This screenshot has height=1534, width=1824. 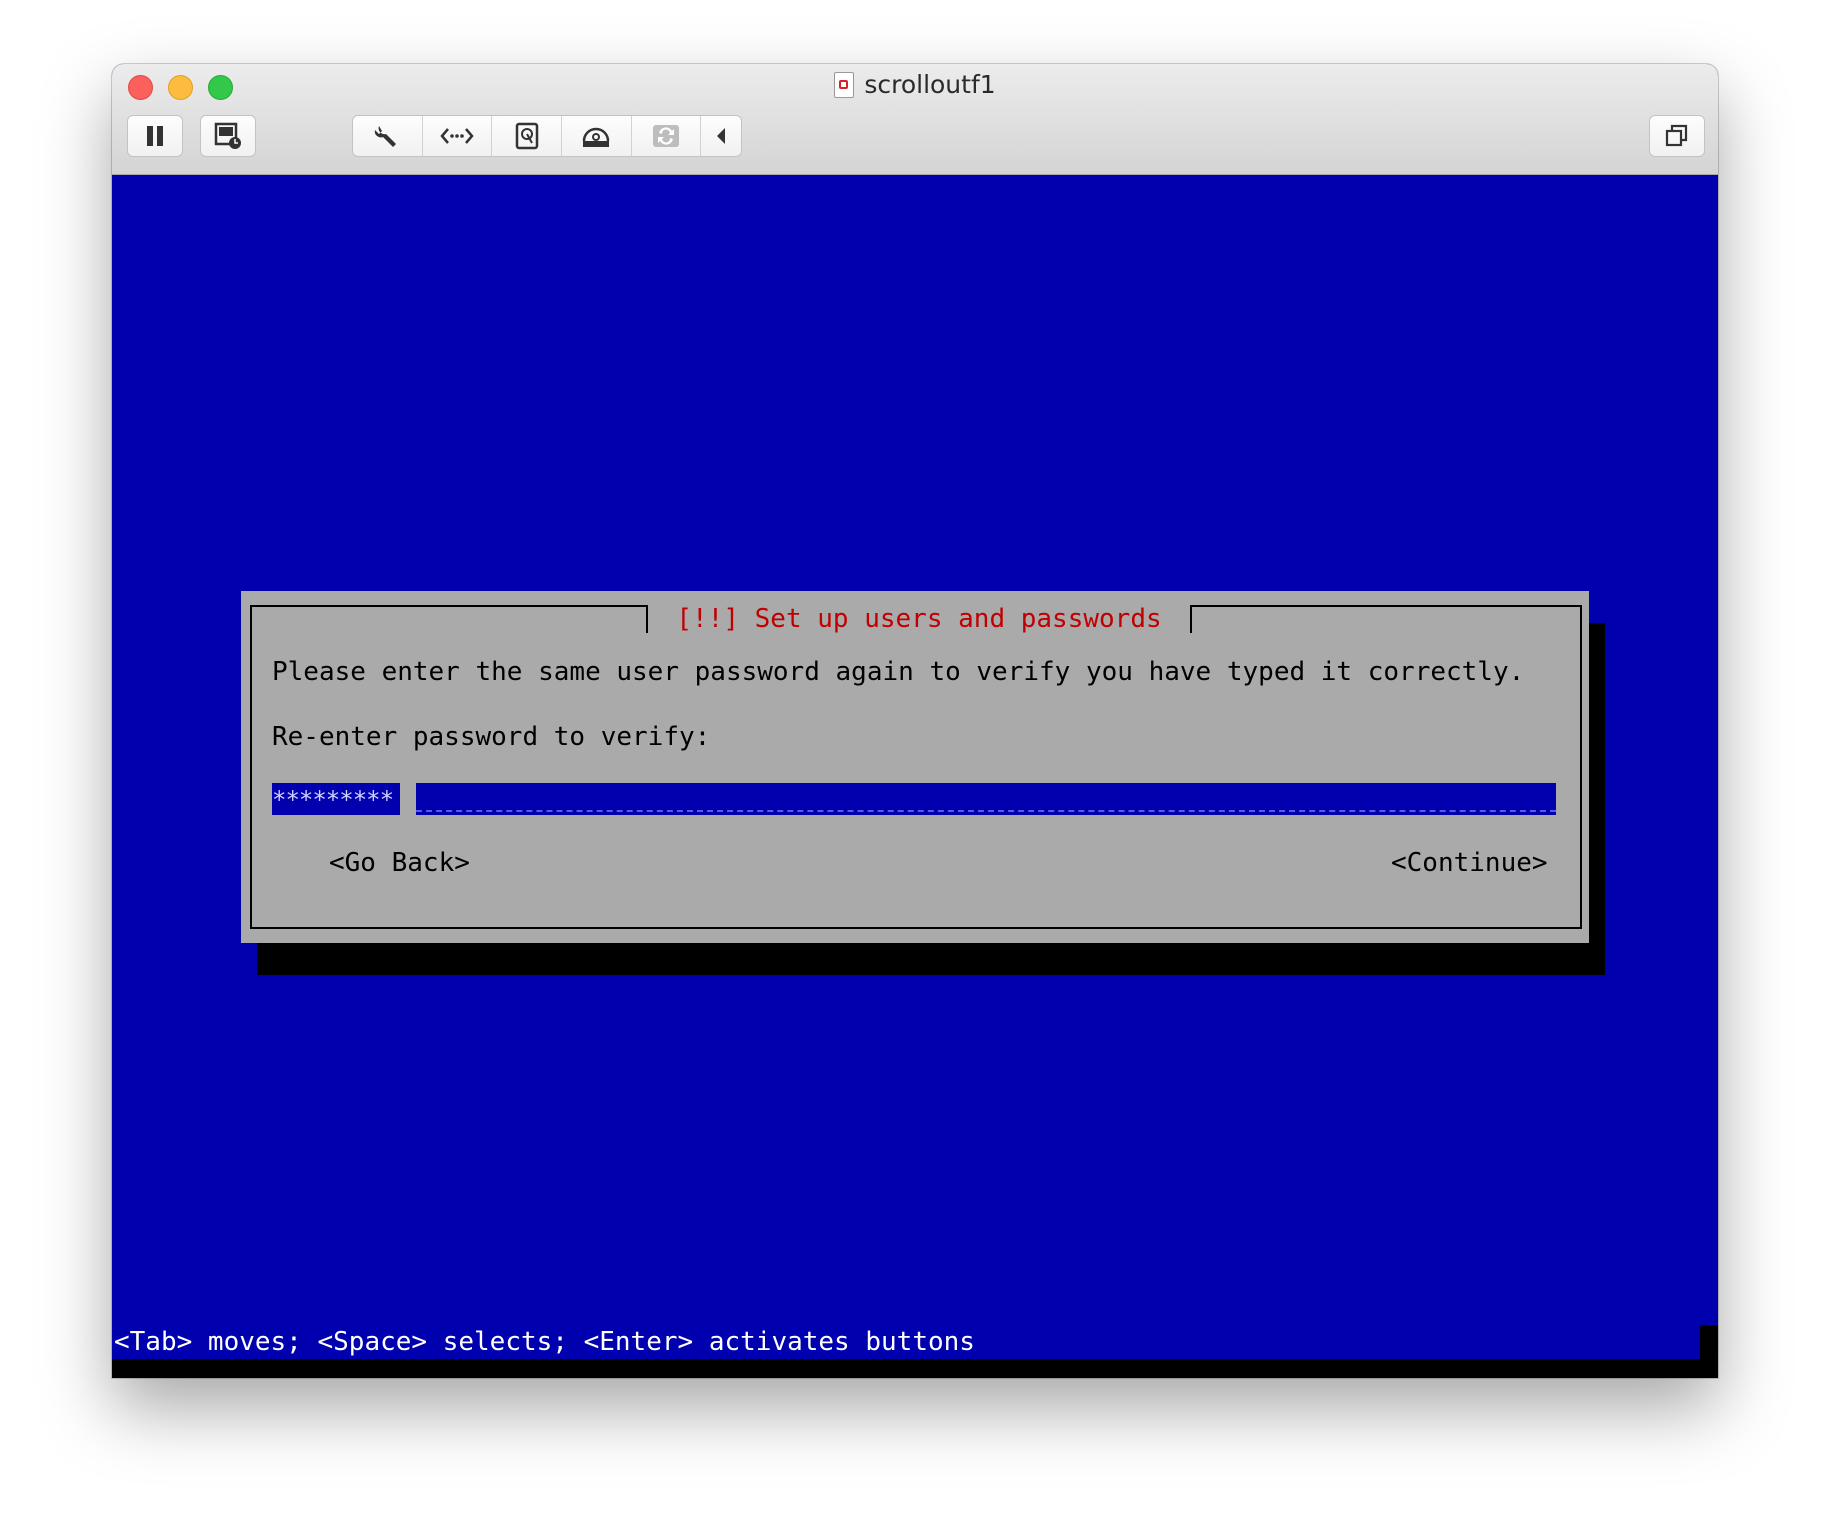 What do you see at coordinates (986, 811) in the screenshot?
I see `field-underline` at bounding box center [986, 811].